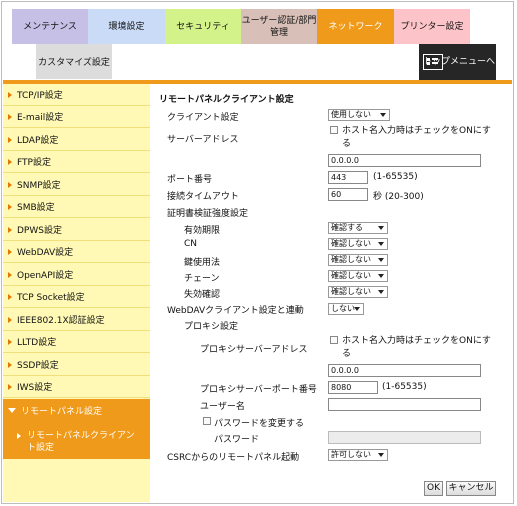 The height and width of the screenshot is (506, 517). I want to click on timeout-range: 秒 (20-300), so click(398, 197).